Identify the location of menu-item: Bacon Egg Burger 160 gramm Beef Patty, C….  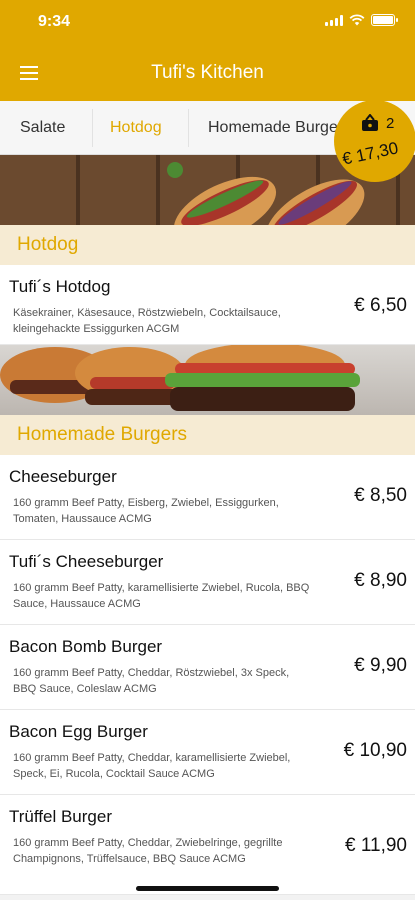
(207, 752).